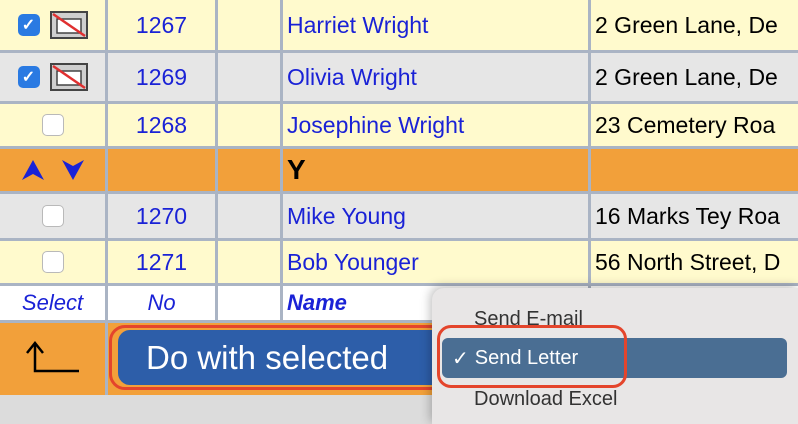 The image size is (798, 424). Describe the element at coordinates (161, 262) in the screenshot. I see `record-number: 1271` at that location.